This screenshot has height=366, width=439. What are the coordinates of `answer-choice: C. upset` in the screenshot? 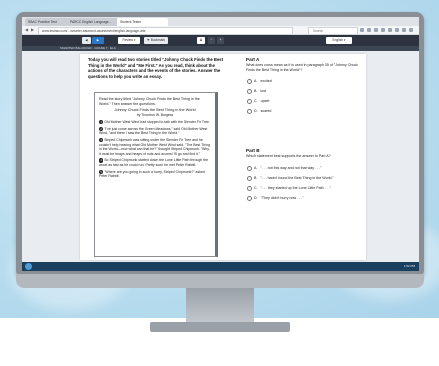 It's located at (304, 101).